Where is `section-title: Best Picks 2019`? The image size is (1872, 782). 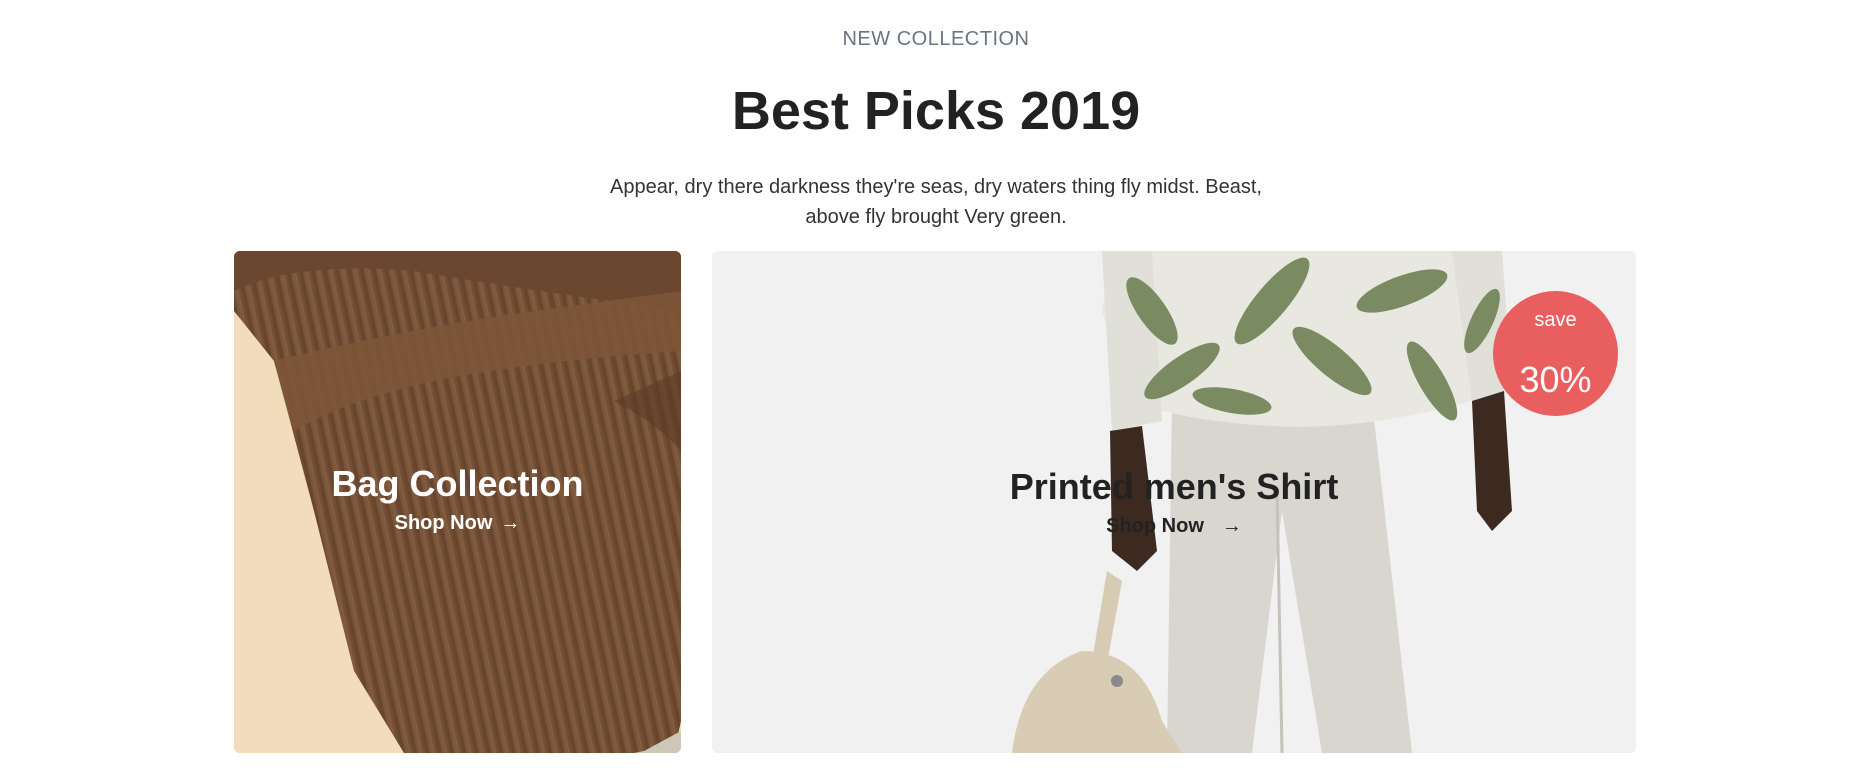
section-title: Best Picks 2019 is located at coordinates (936, 111).